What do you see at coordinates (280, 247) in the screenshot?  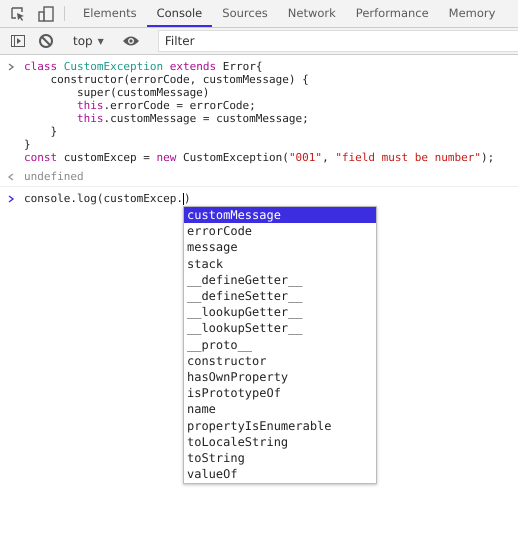 I see `suggestion-item: message` at bounding box center [280, 247].